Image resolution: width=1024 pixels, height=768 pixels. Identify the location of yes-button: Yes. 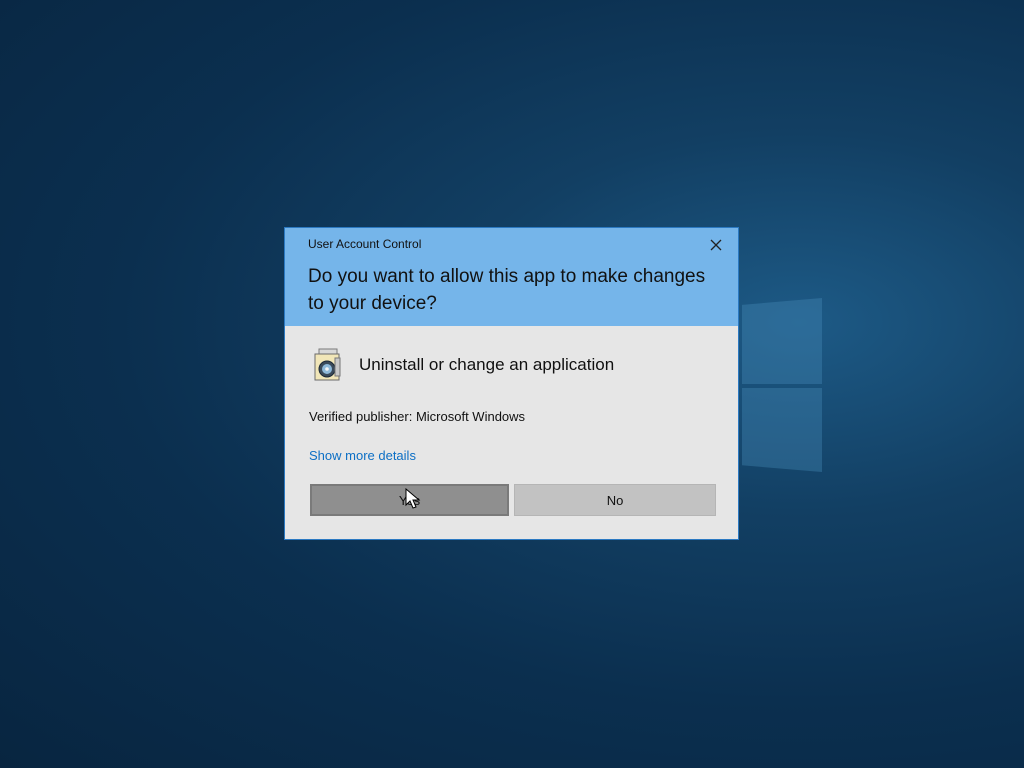
(409, 500).